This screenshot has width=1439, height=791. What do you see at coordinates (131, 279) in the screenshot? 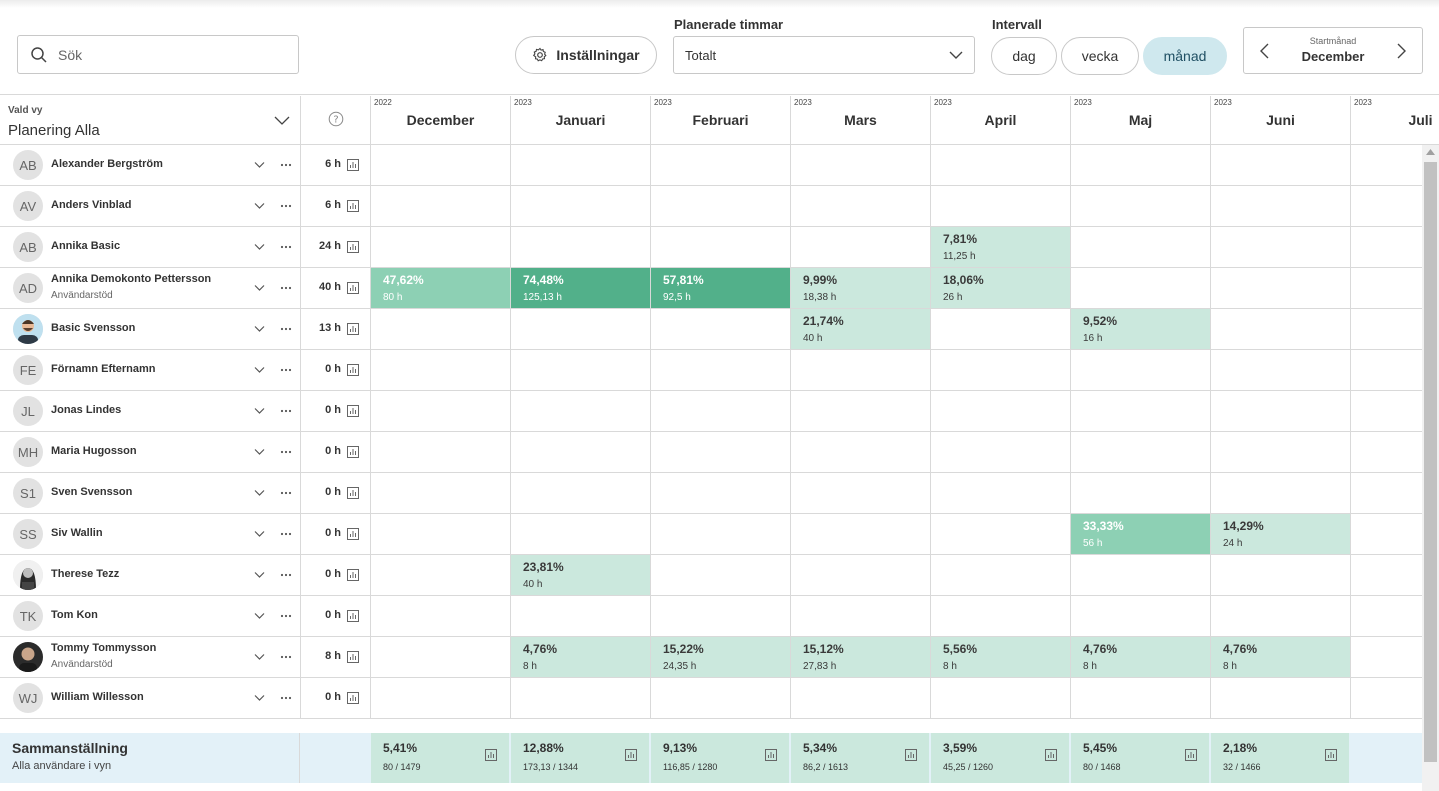
I see `user-name: Annika Demokonto Pettersson` at bounding box center [131, 279].